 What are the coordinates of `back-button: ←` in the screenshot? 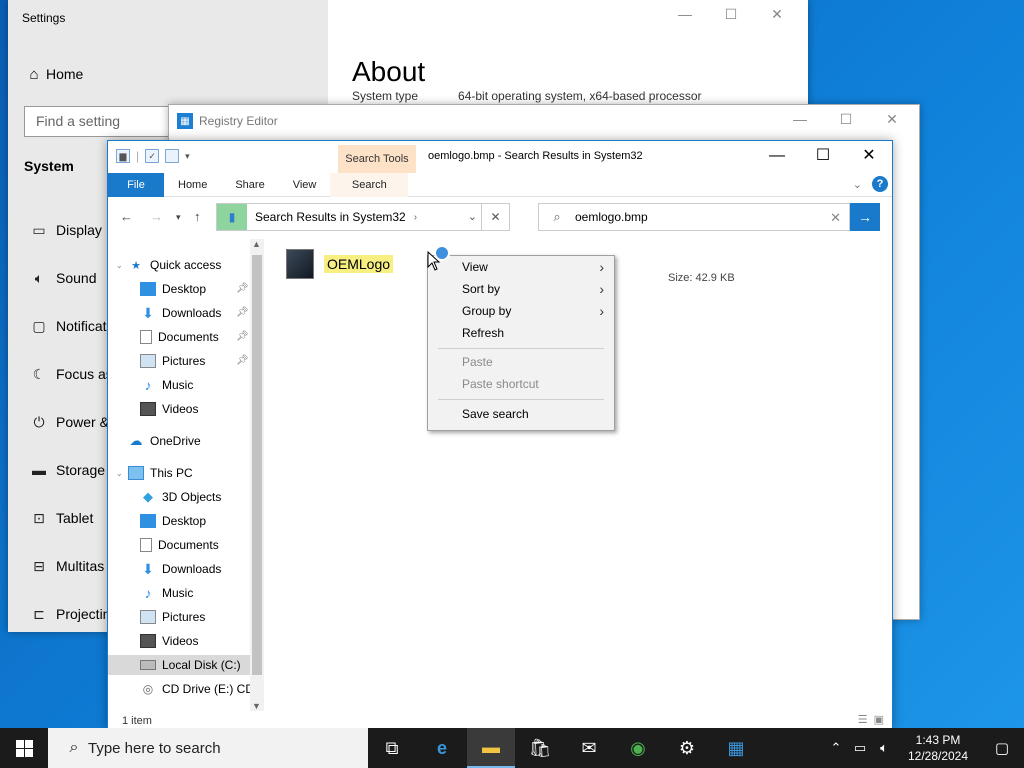 It's located at (126, 216).